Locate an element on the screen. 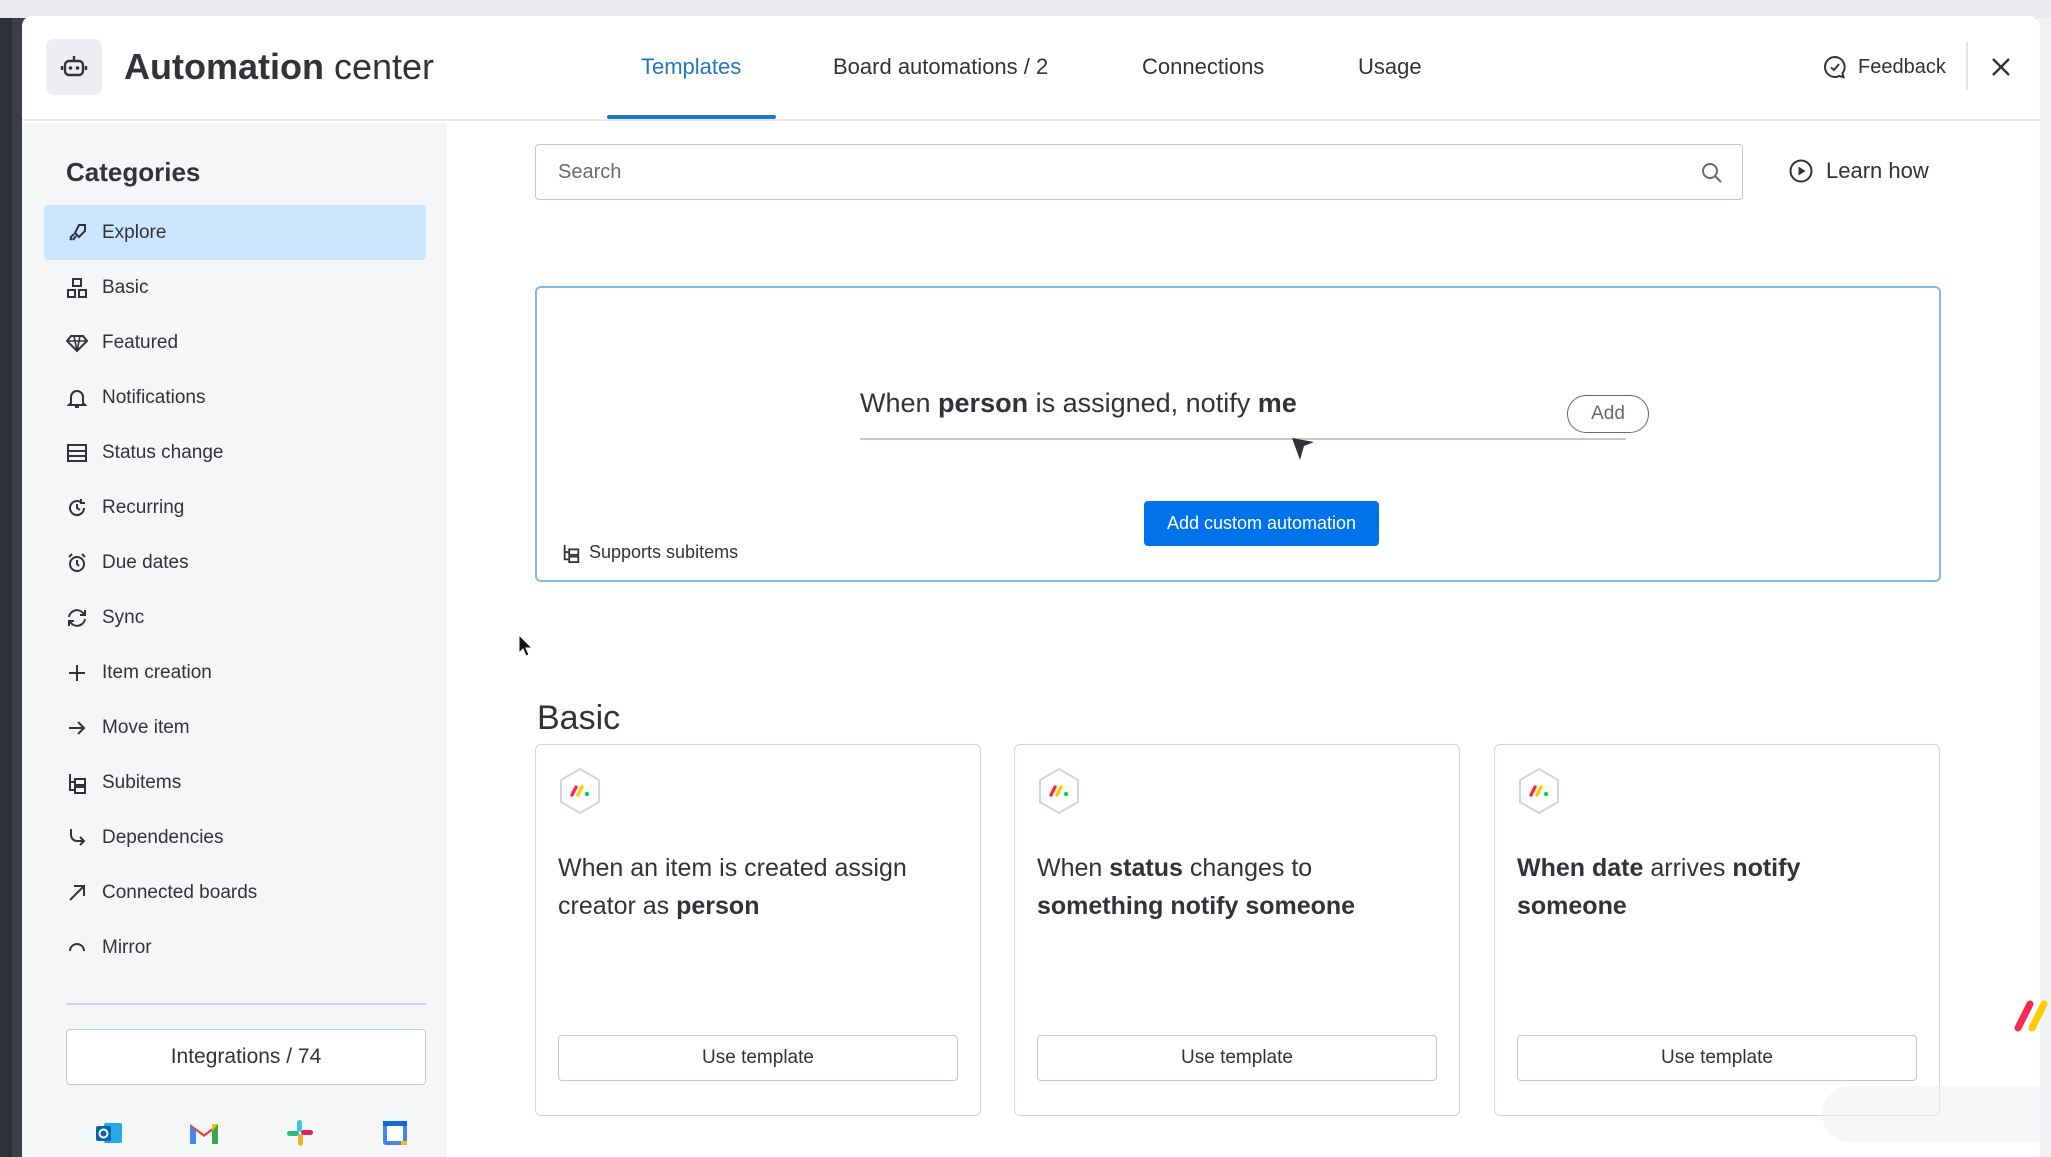 The height and width of the screenshot is (1157, 2051). sidebar-item-dependencies: Dependencies is located at coordinates (235, 837).